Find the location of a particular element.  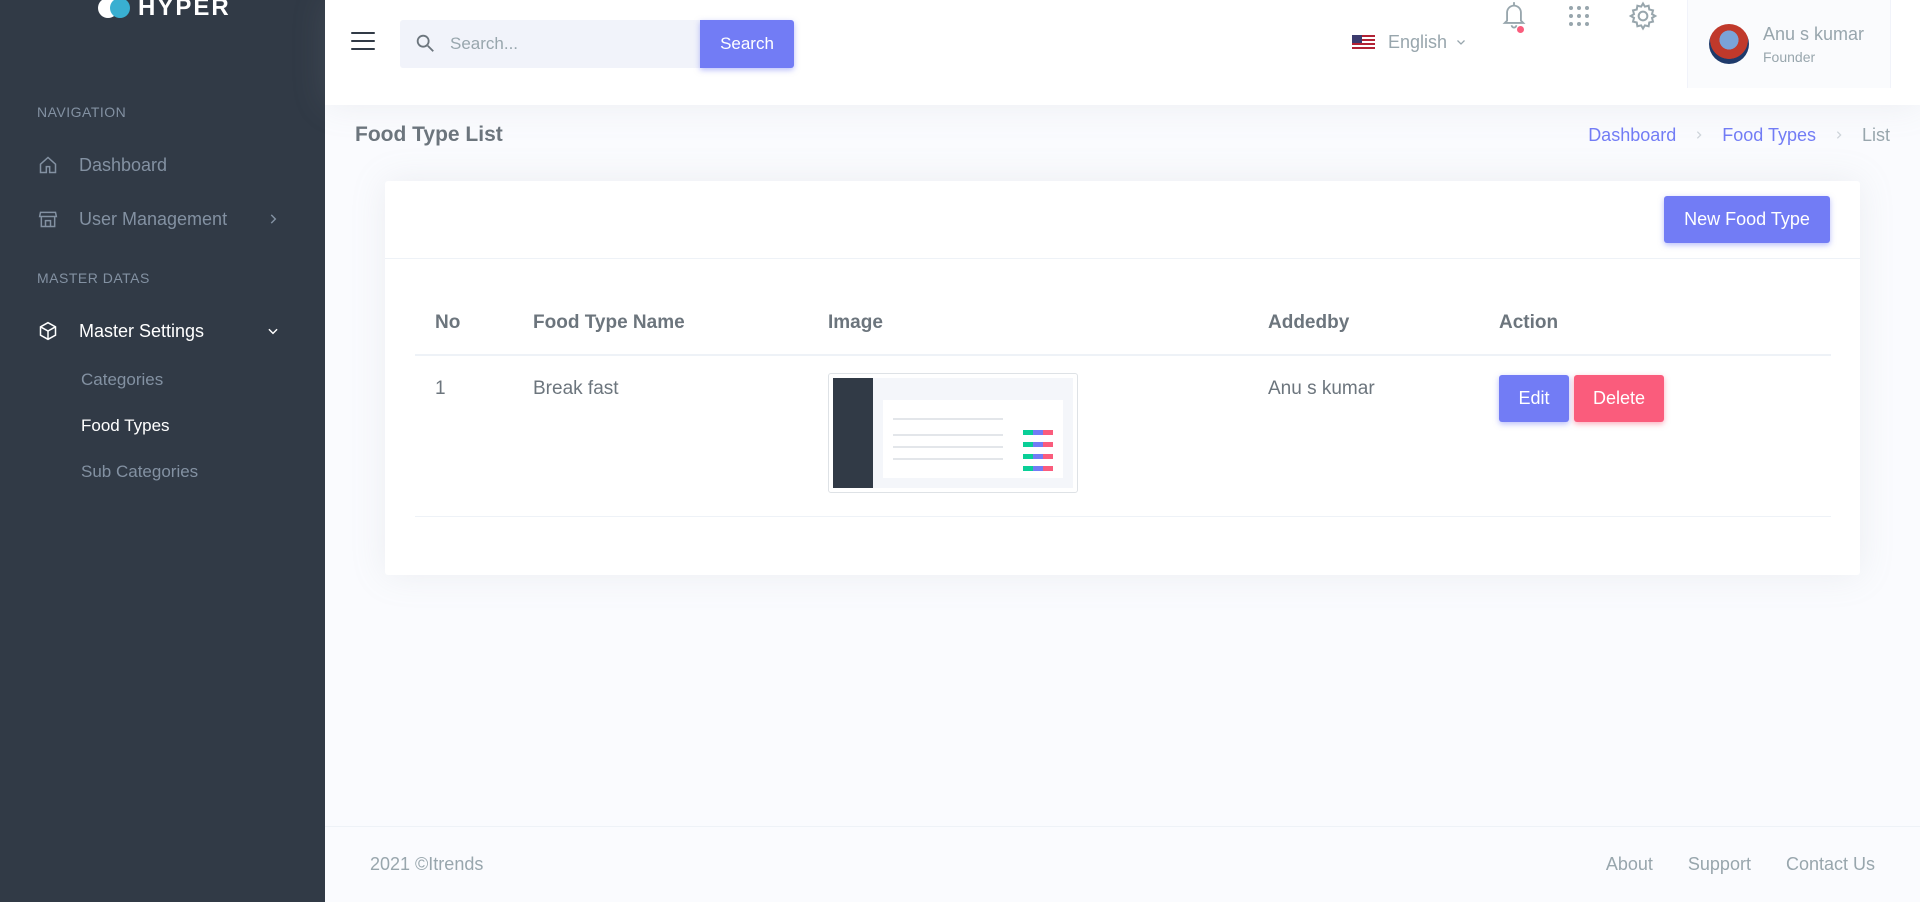

breadcrumb-food-types: Food Types is located at coordinates (1769, 135).